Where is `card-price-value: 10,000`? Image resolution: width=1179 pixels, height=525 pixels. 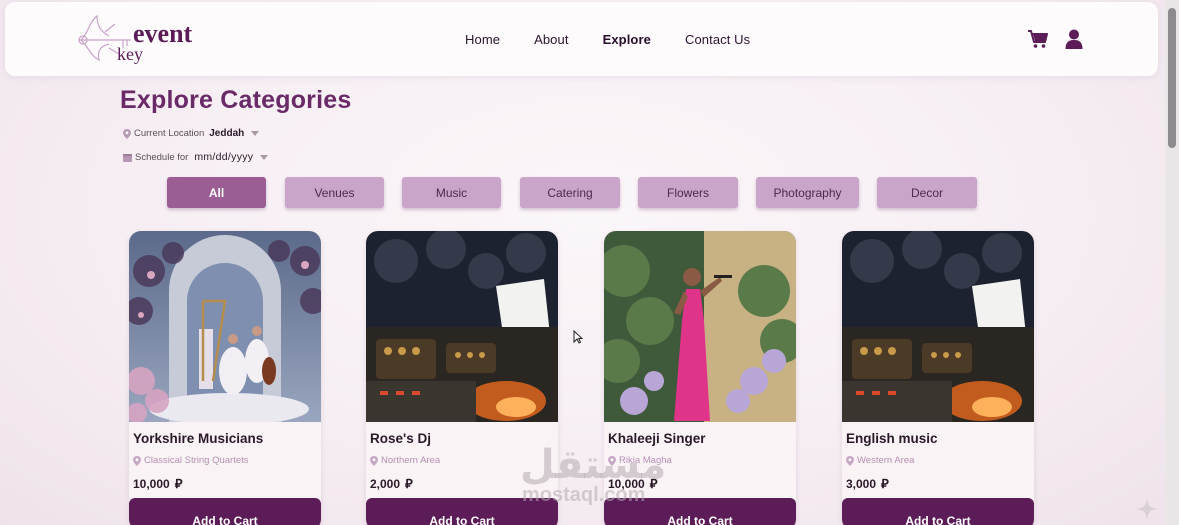
card-price-value: 10,000 is located at coordinates (151, 483).